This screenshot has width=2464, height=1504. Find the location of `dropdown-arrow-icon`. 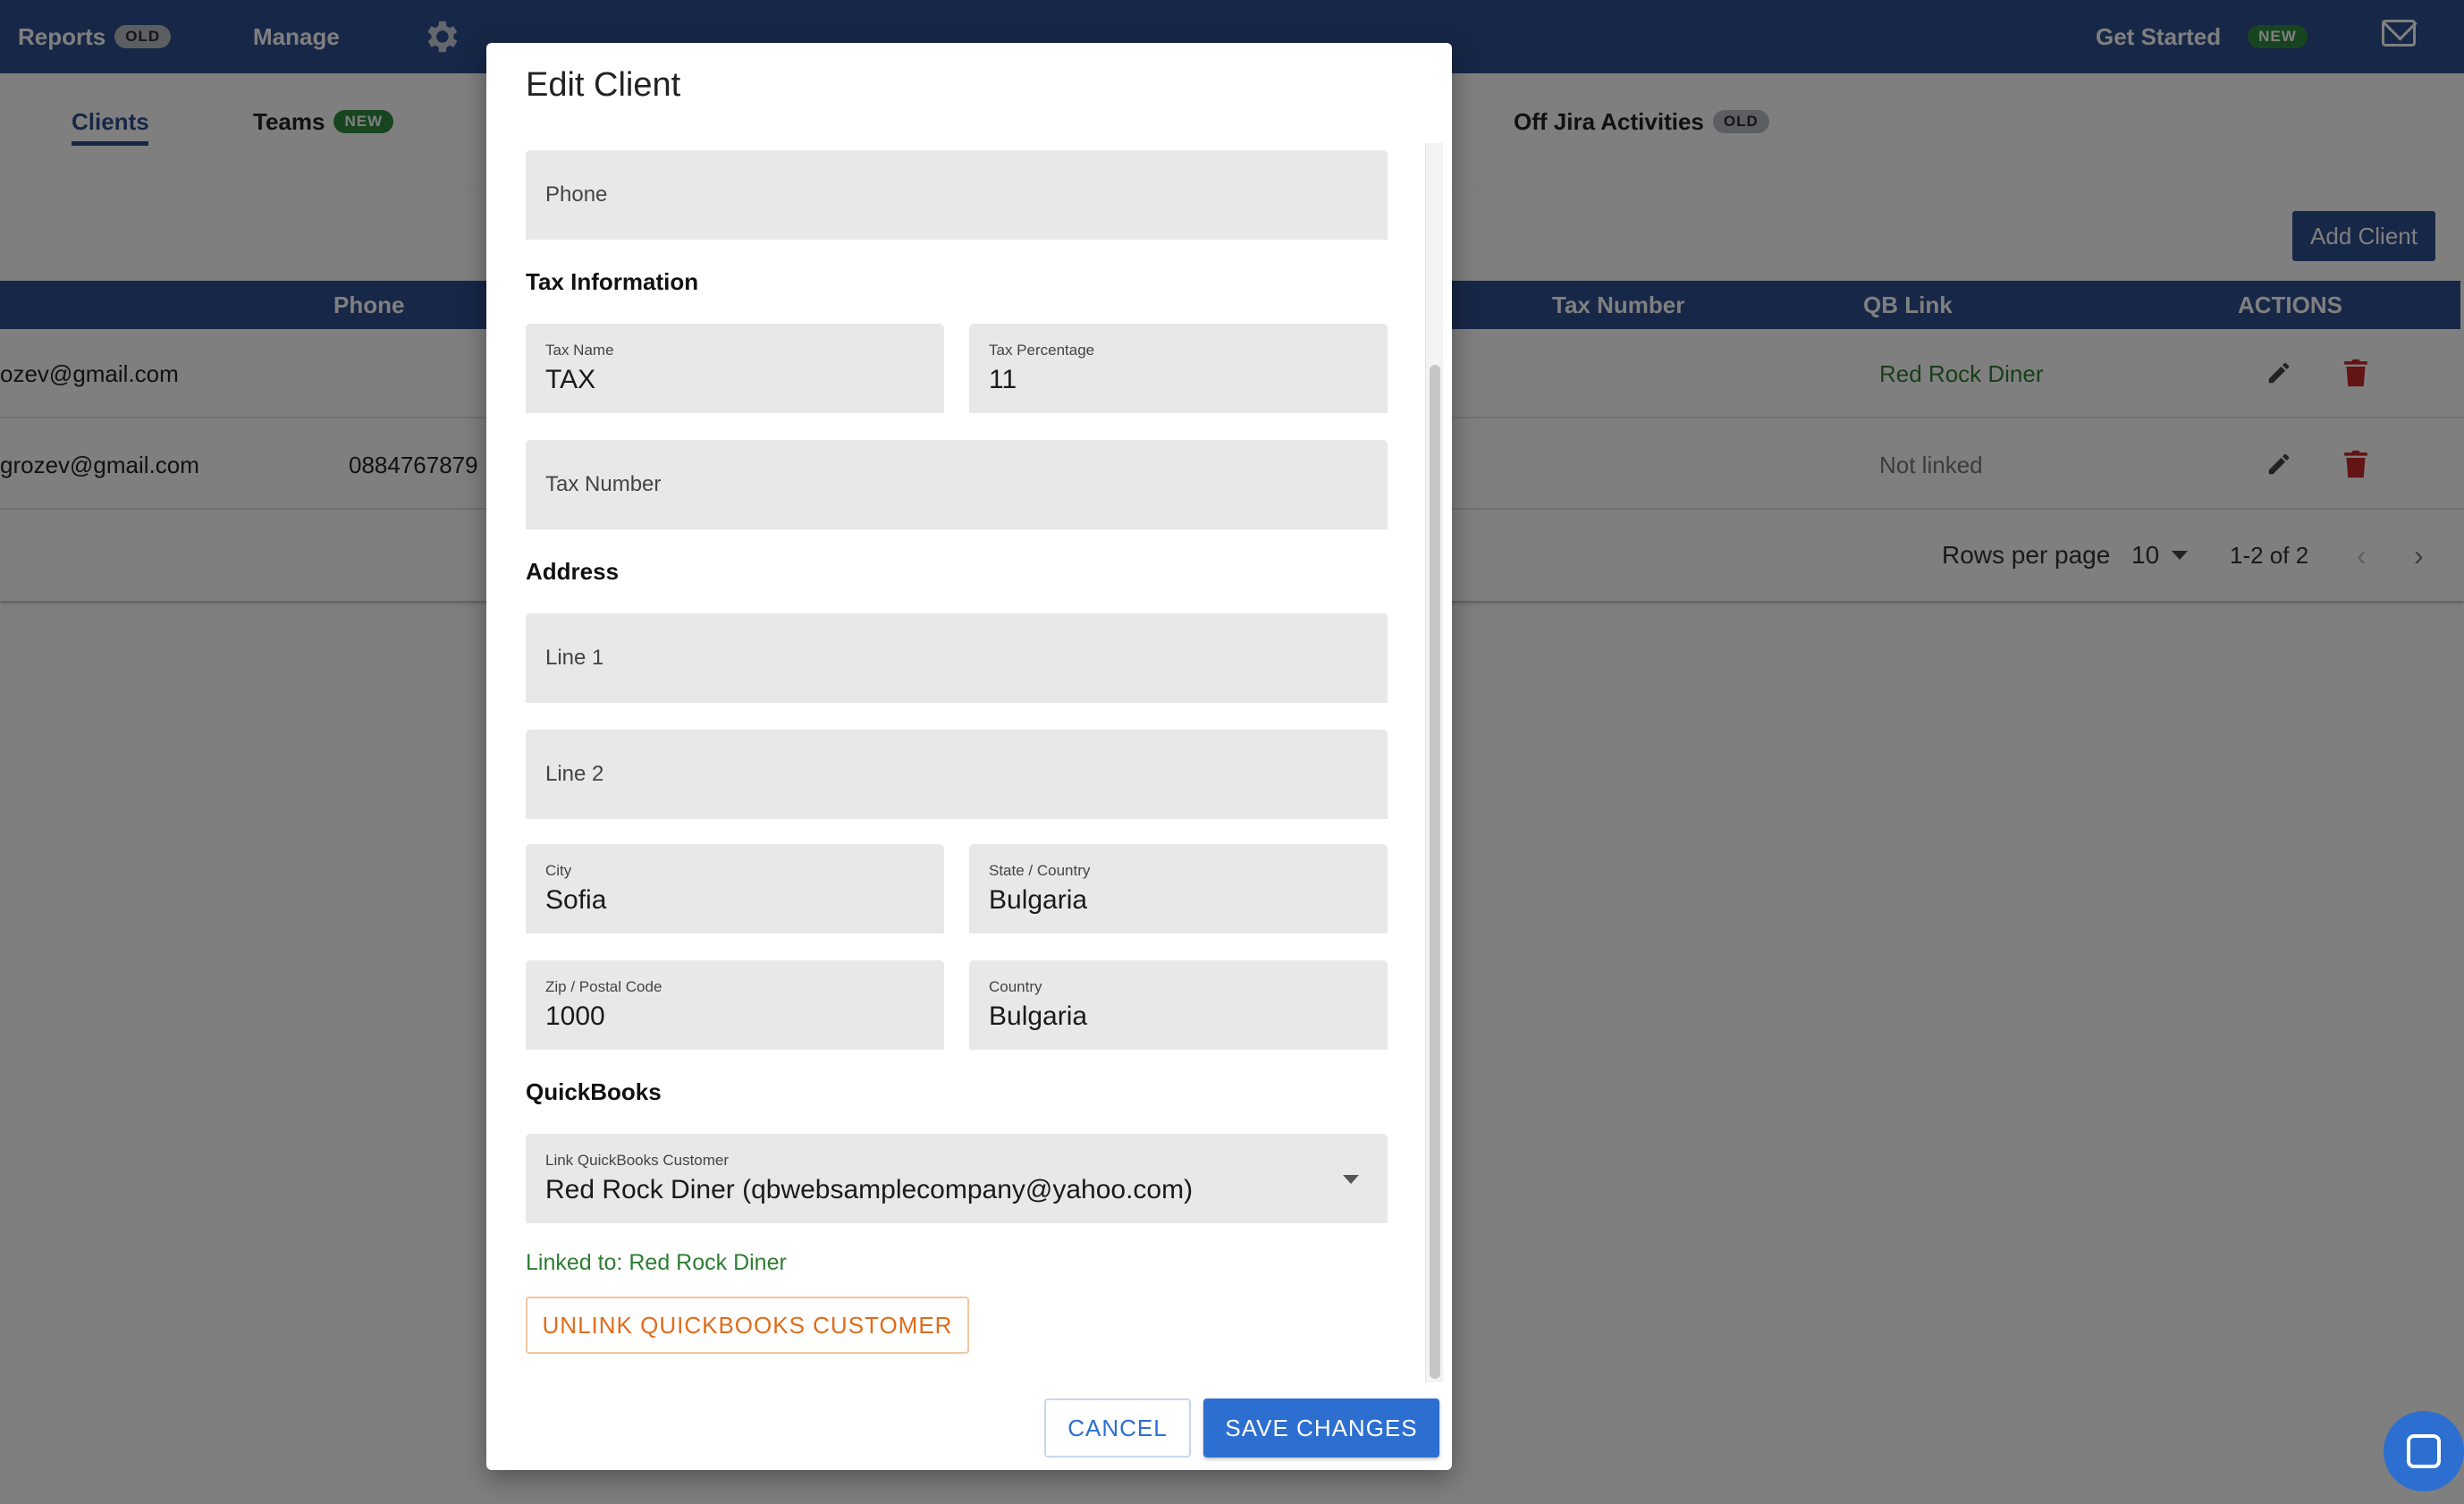

dropdown-arrow-icon is located at coordinates (1351, 1180).